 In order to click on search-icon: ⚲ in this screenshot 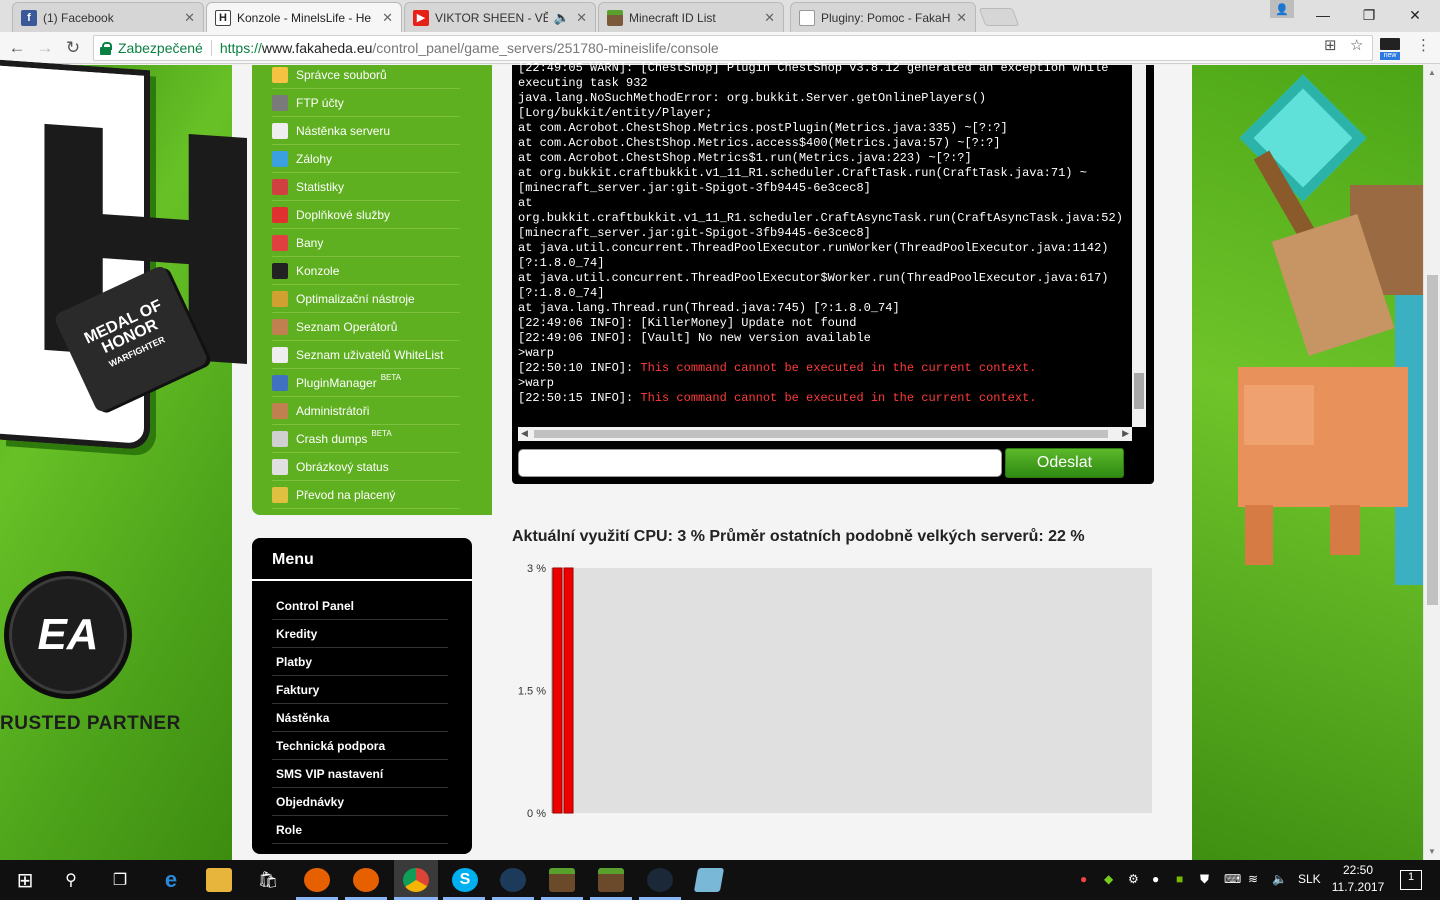, I will do `click(71, 880)`.